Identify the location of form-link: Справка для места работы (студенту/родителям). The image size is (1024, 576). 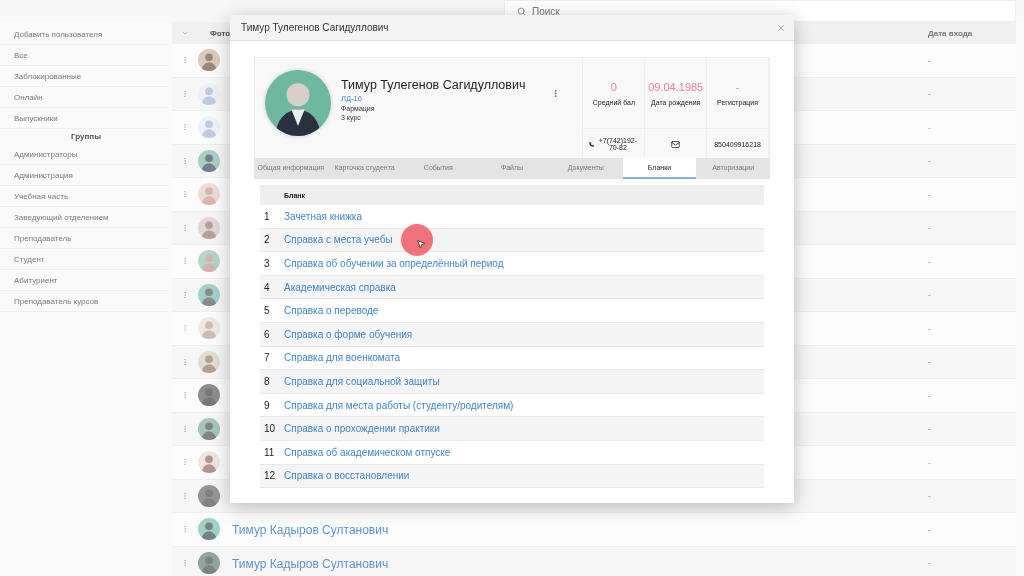
(399, 405).